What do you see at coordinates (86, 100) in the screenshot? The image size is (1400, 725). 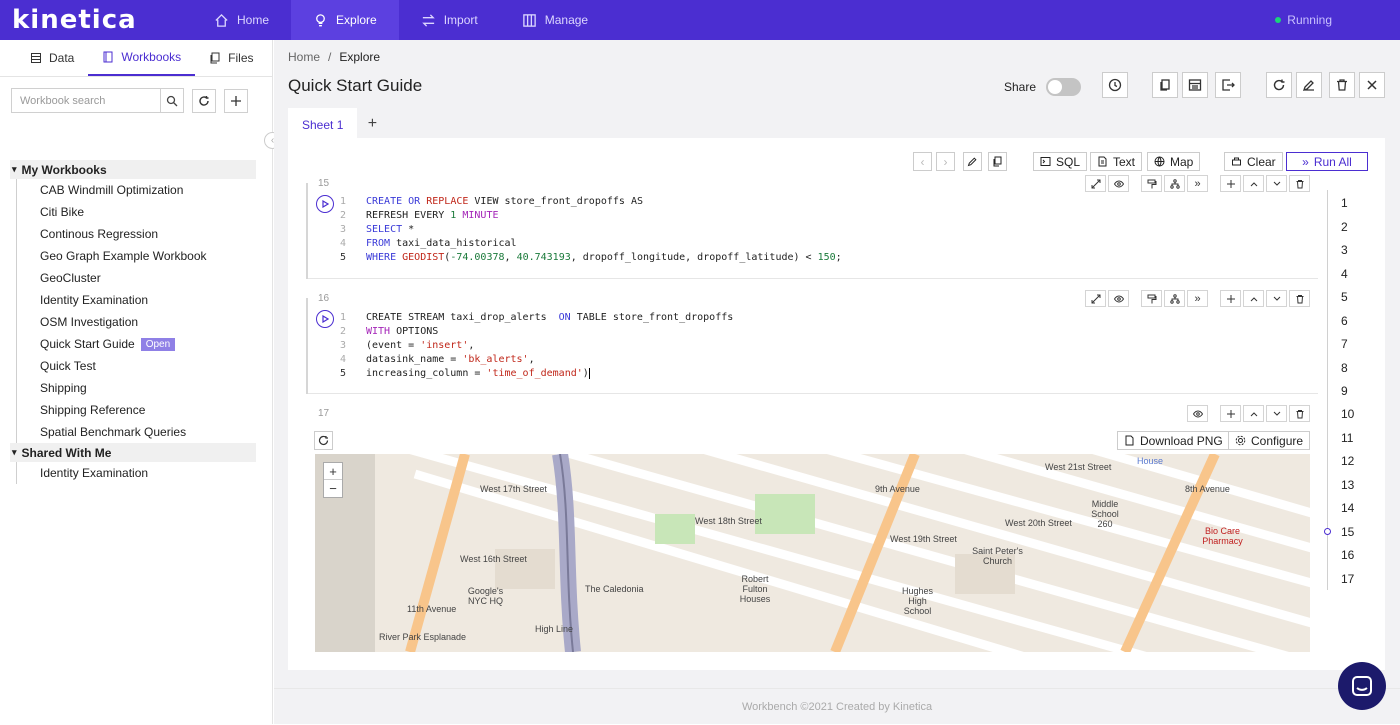 I see `workbook-search-input` at bounding box center [86, 100].